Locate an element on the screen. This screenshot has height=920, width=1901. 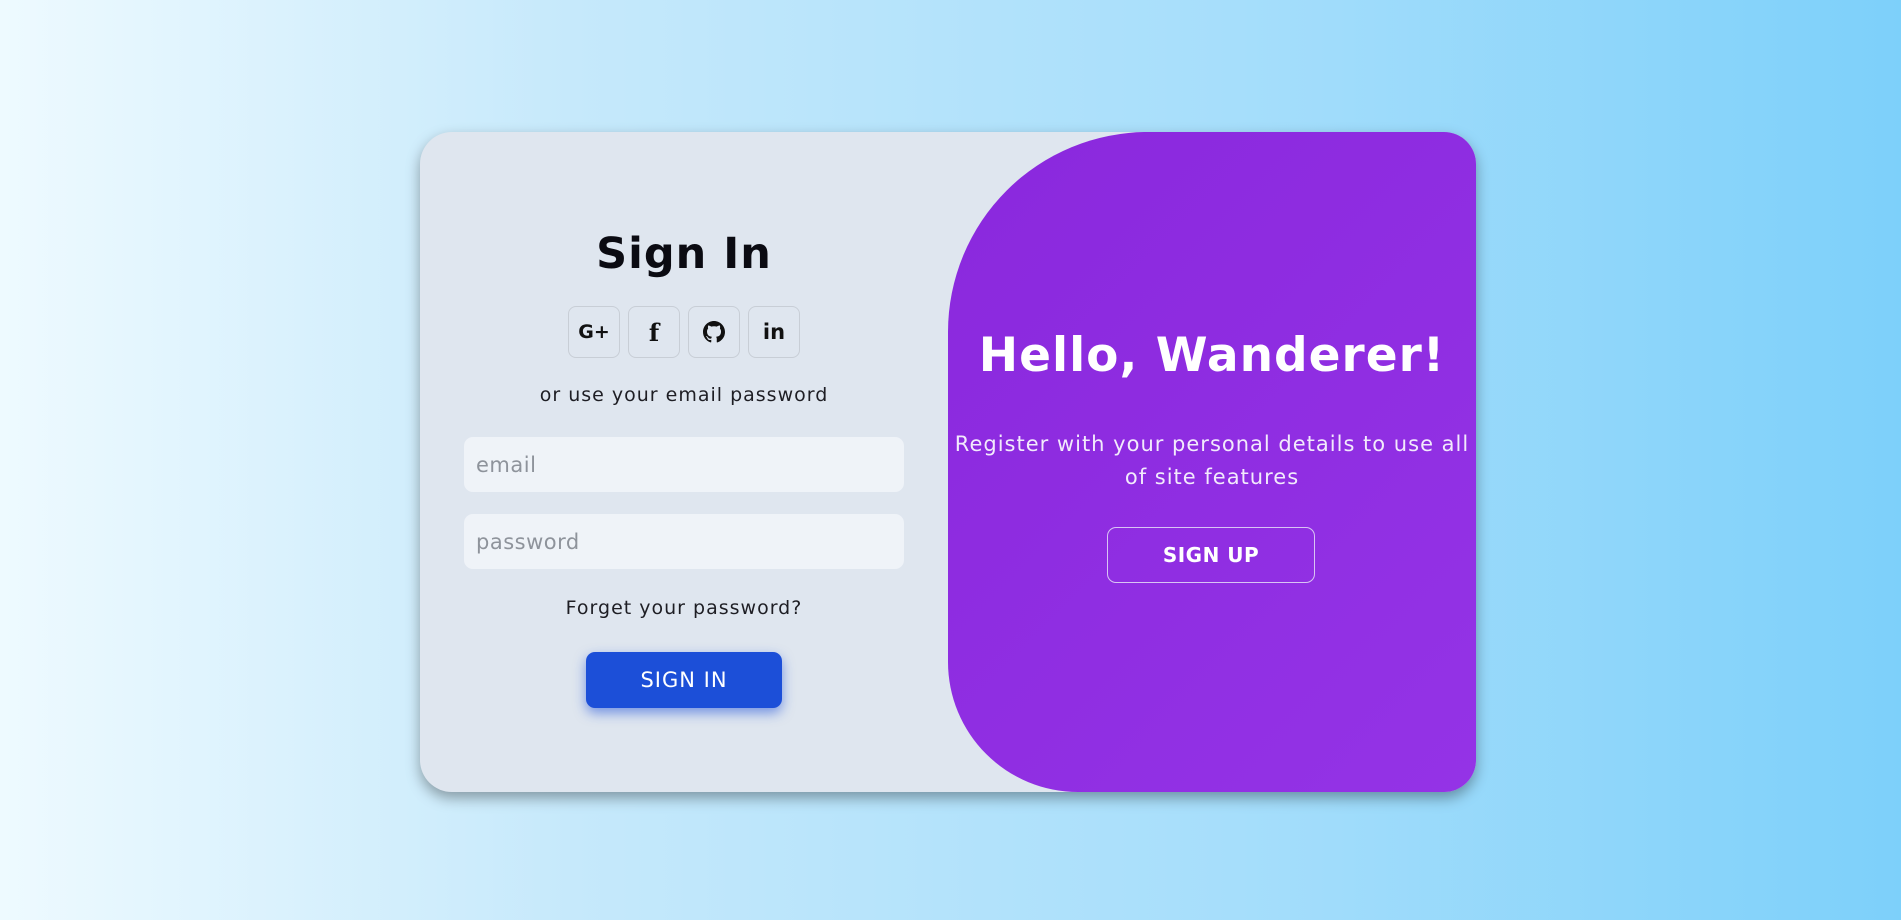
github-button is located at coordinates (714, 332).